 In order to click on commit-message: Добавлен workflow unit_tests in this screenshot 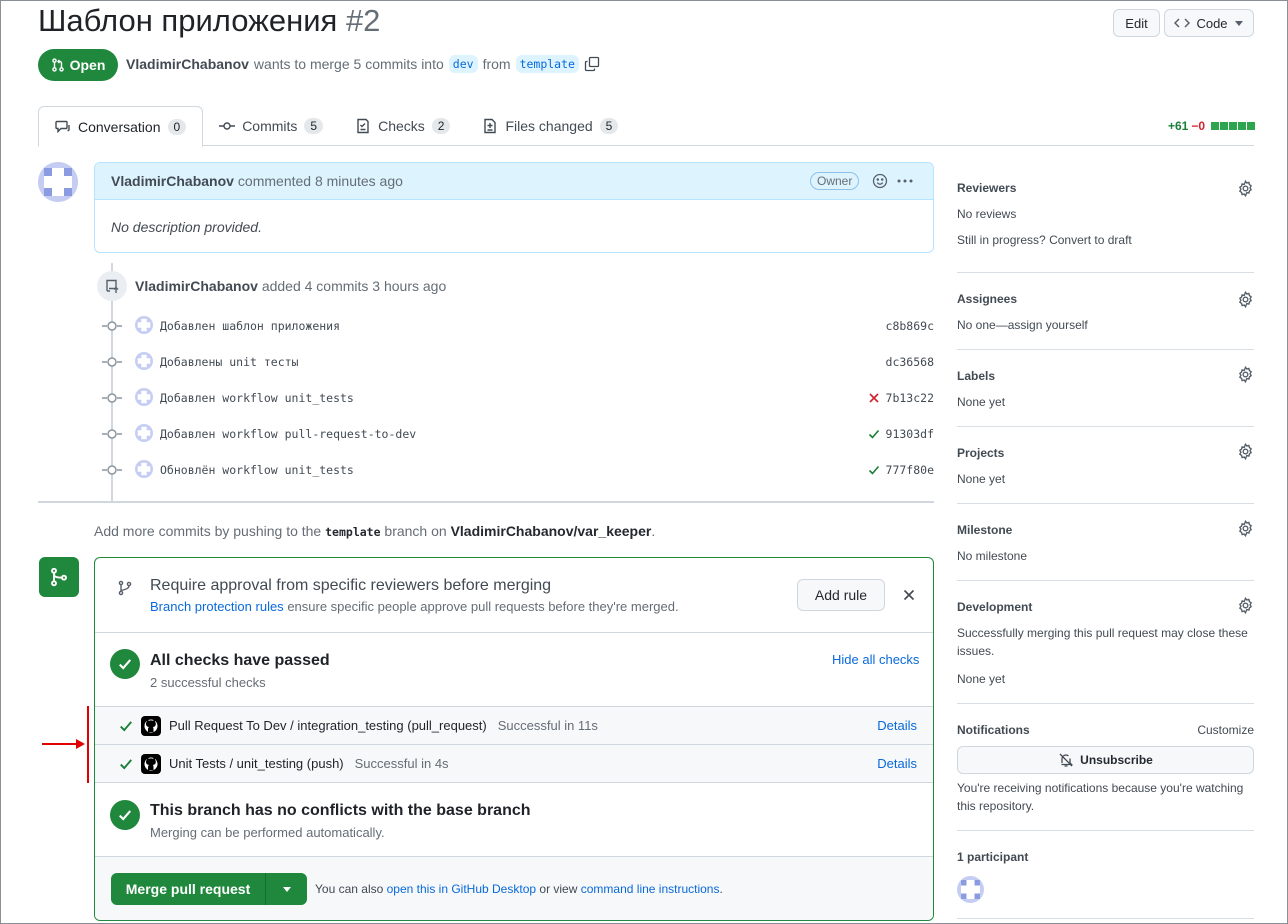, I will do `click(257, 398)`.